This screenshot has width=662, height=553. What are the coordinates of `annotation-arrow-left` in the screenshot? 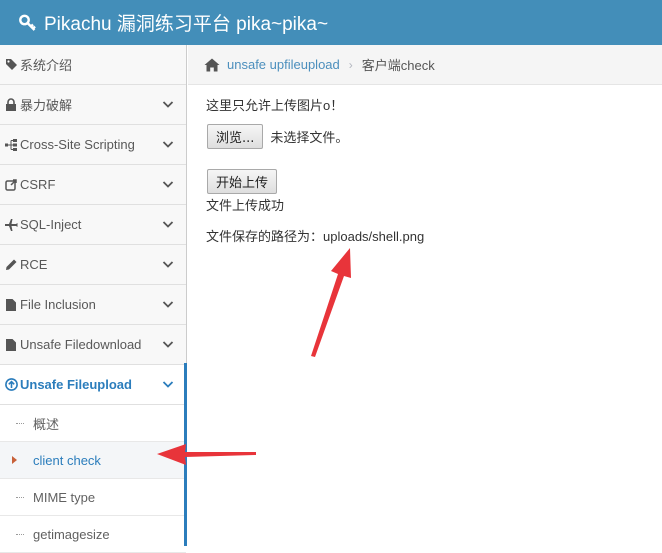 It's located at (206, 454).